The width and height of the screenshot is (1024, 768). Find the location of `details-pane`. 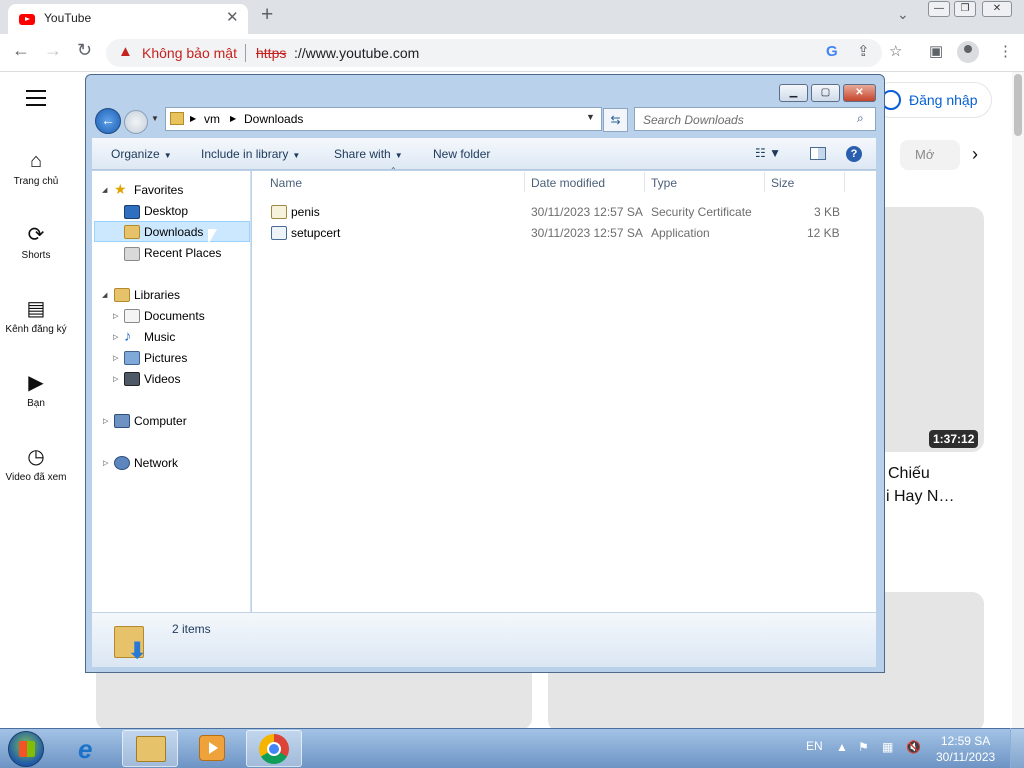

details-pane is located at coordinates (484, 639).